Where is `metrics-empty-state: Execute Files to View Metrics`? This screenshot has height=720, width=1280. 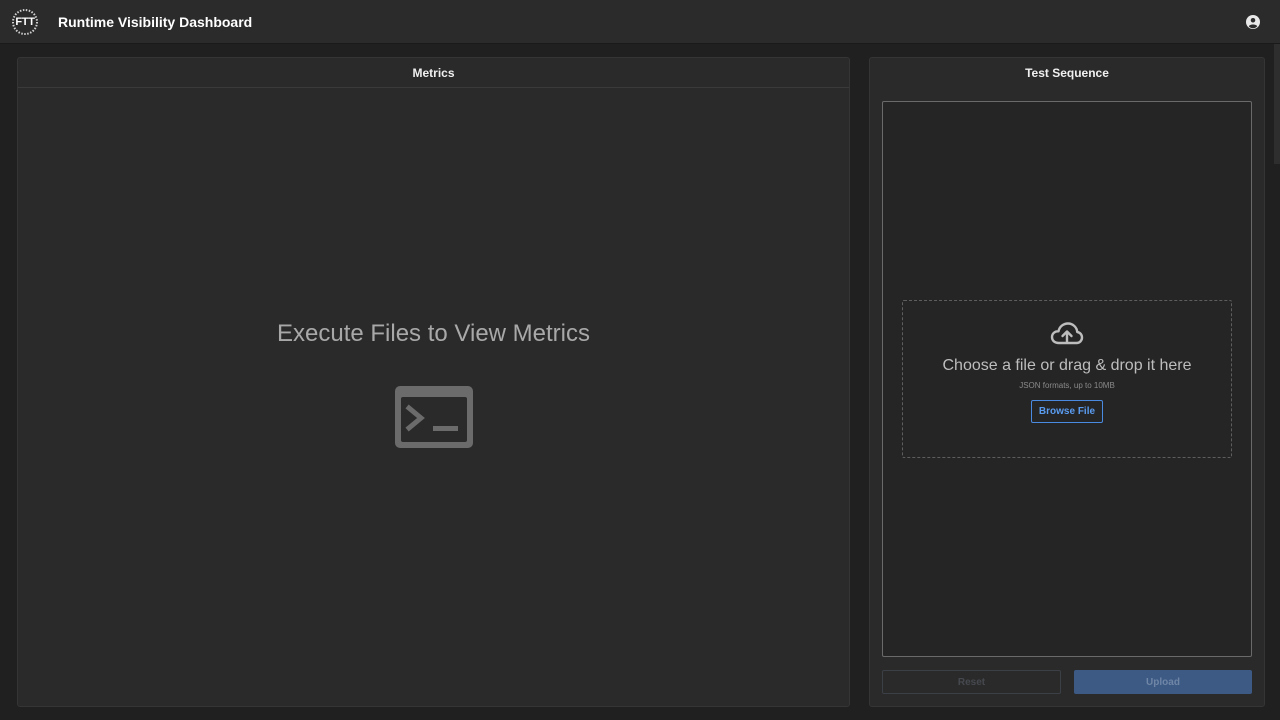
metrics-empty-state: Execute Files to View Metrics is located at coordinates (433, 384).